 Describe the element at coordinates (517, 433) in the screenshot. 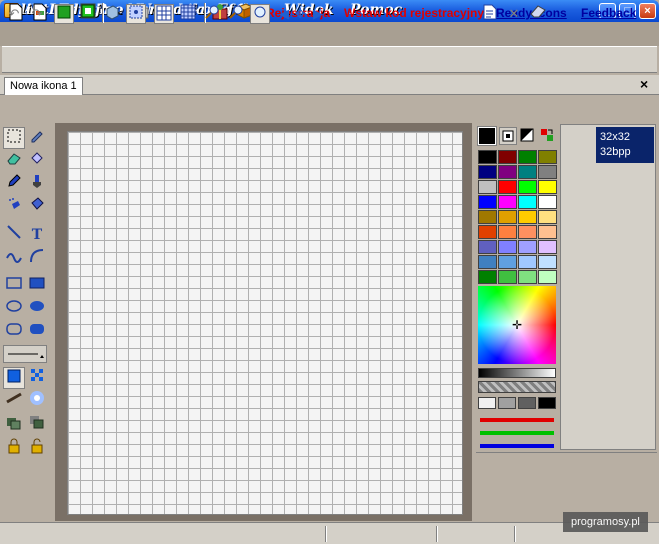

I see `green-slider` at that location.